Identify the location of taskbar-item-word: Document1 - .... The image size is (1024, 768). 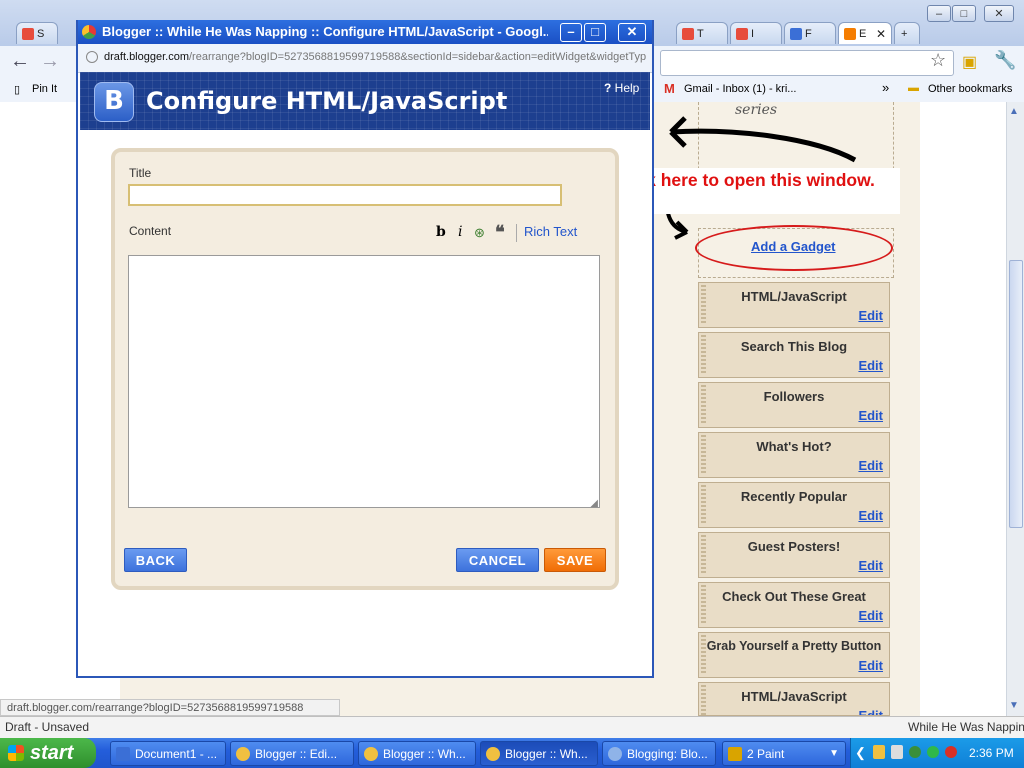
(168, 753).